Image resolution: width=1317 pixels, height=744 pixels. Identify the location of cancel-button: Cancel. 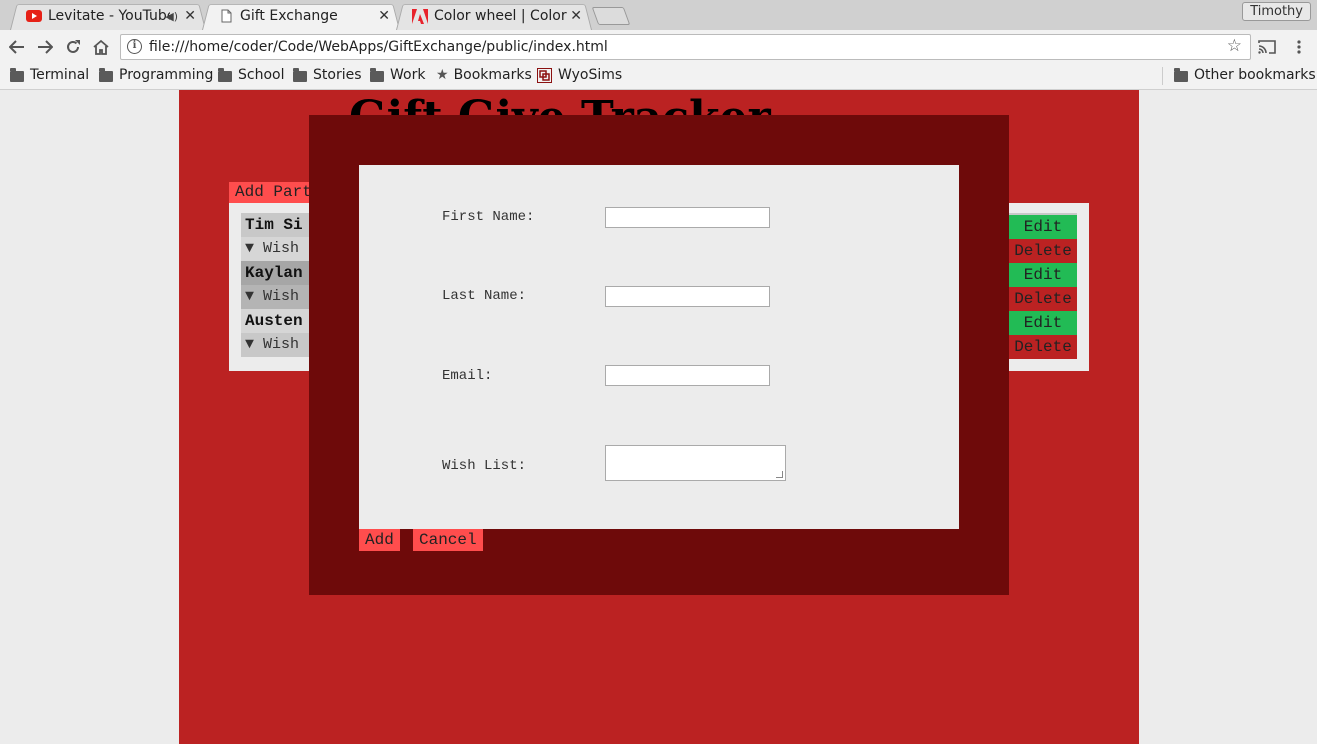
(448, 540).